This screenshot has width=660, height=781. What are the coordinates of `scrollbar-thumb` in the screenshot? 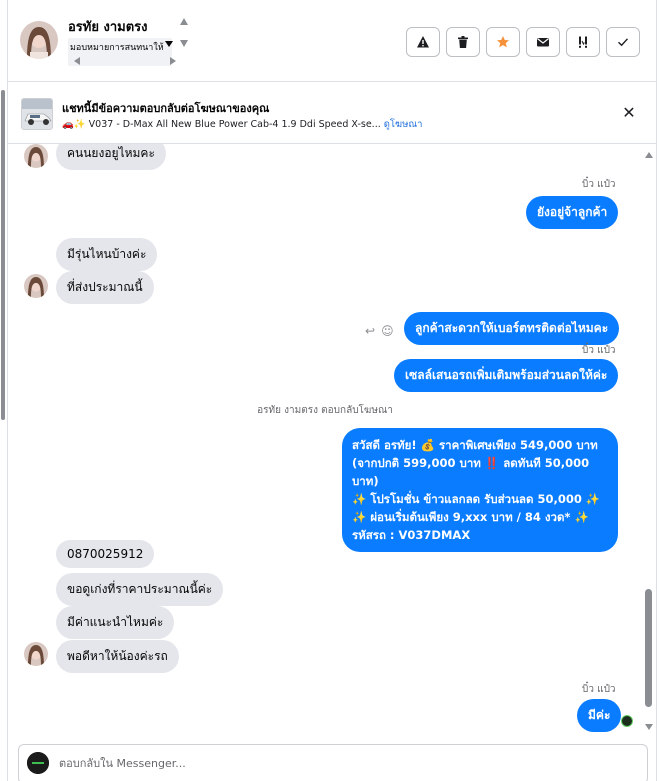 It's located at (648, 648).